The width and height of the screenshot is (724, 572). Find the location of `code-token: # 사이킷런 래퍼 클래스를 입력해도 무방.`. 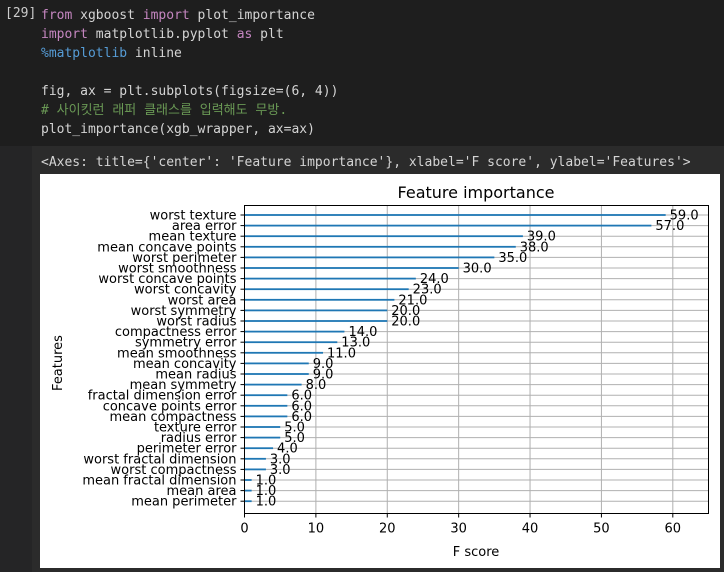

code-token: # 사이킷런 래퍼 클래스를 입력해도 무방. is located at coordinates (164, 110).